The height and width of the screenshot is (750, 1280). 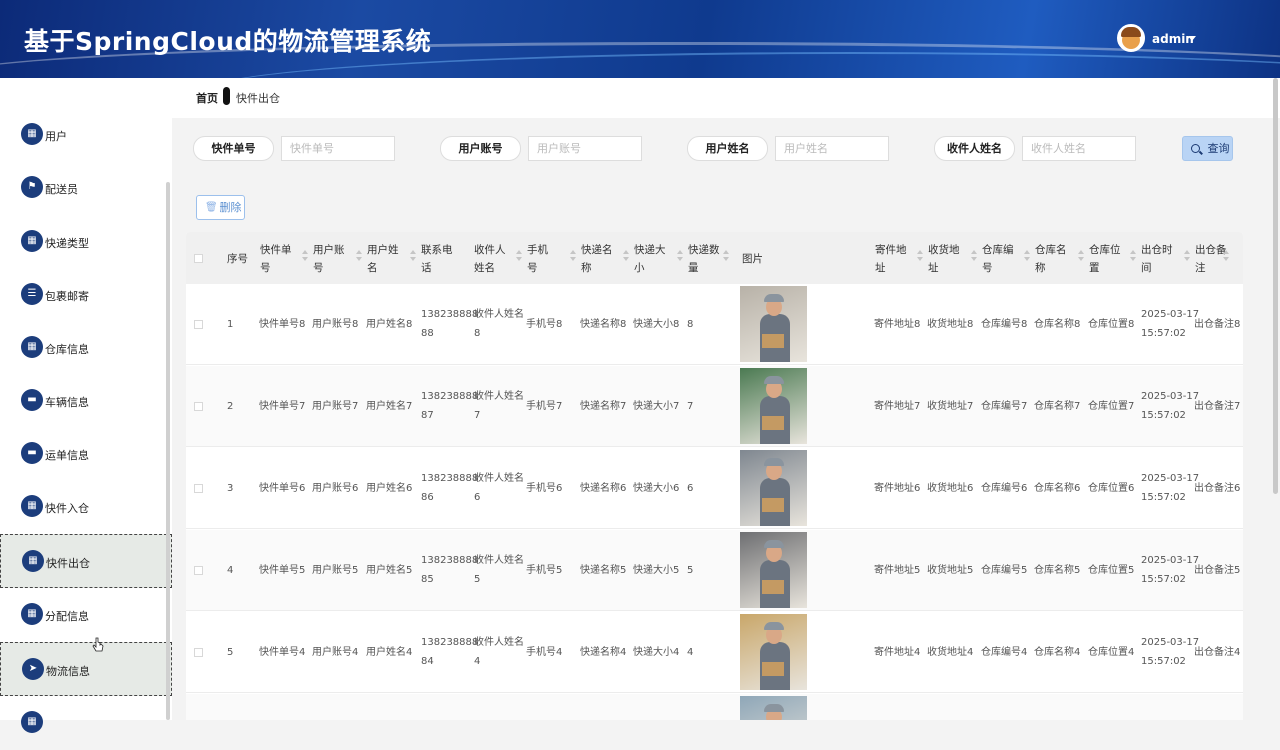 I want to click on column-header: 出仓时间, so click(x=1157, y=259).